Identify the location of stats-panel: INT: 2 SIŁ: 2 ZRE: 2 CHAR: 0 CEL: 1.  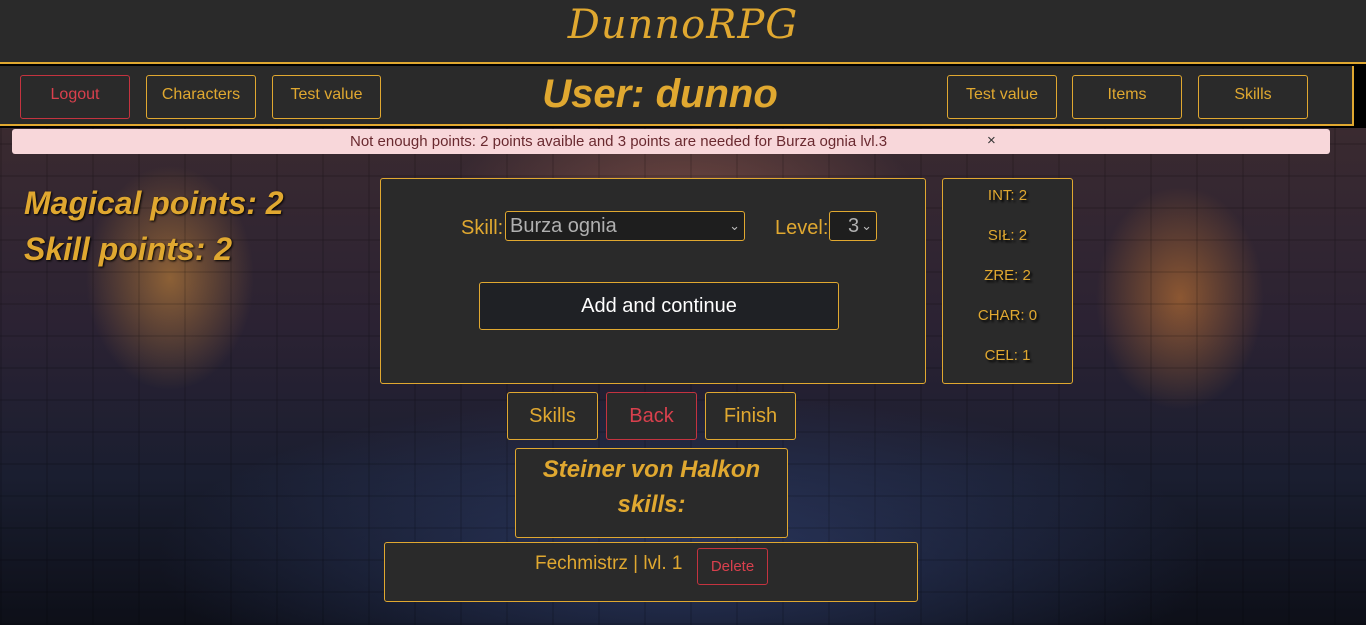
(1007, 281).